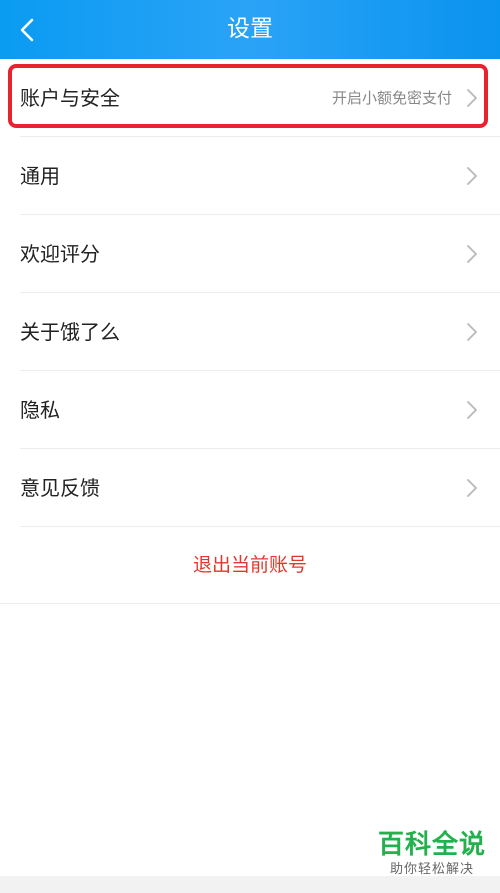 The height and width of the screenshot is (893, 500). I want to click on row-feedback: 意见反馈, so click(250, 488).